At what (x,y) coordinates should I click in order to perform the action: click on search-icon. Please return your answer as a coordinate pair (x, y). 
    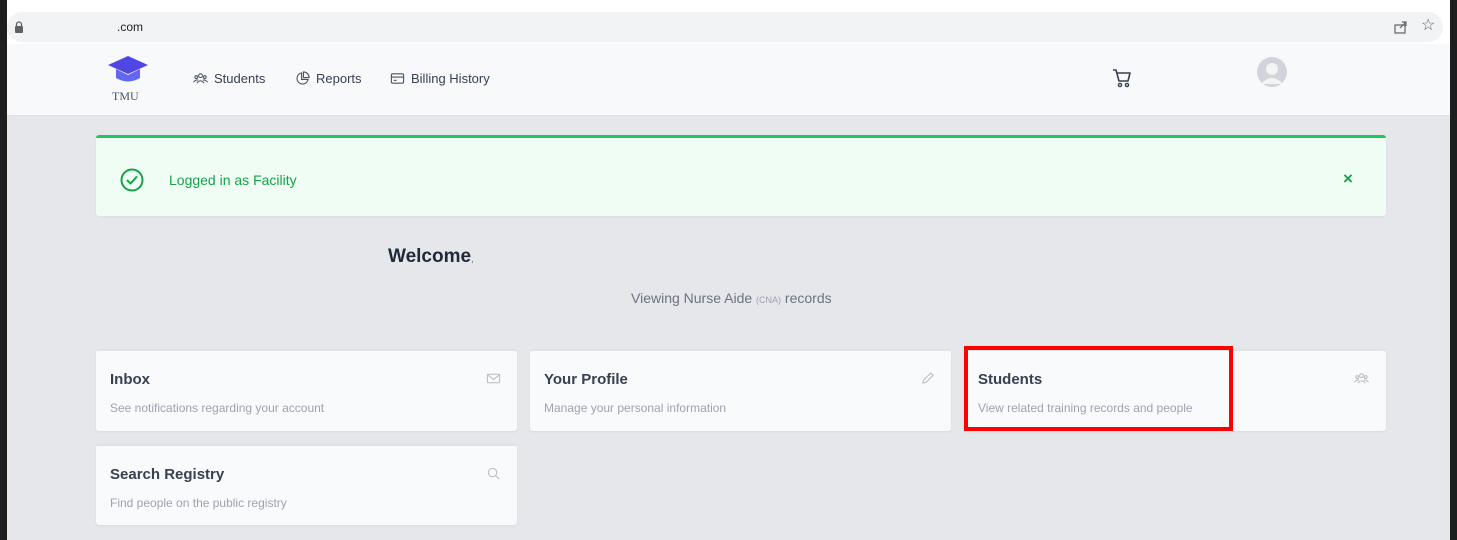
    Looking at the image, I should click on (493, 473).